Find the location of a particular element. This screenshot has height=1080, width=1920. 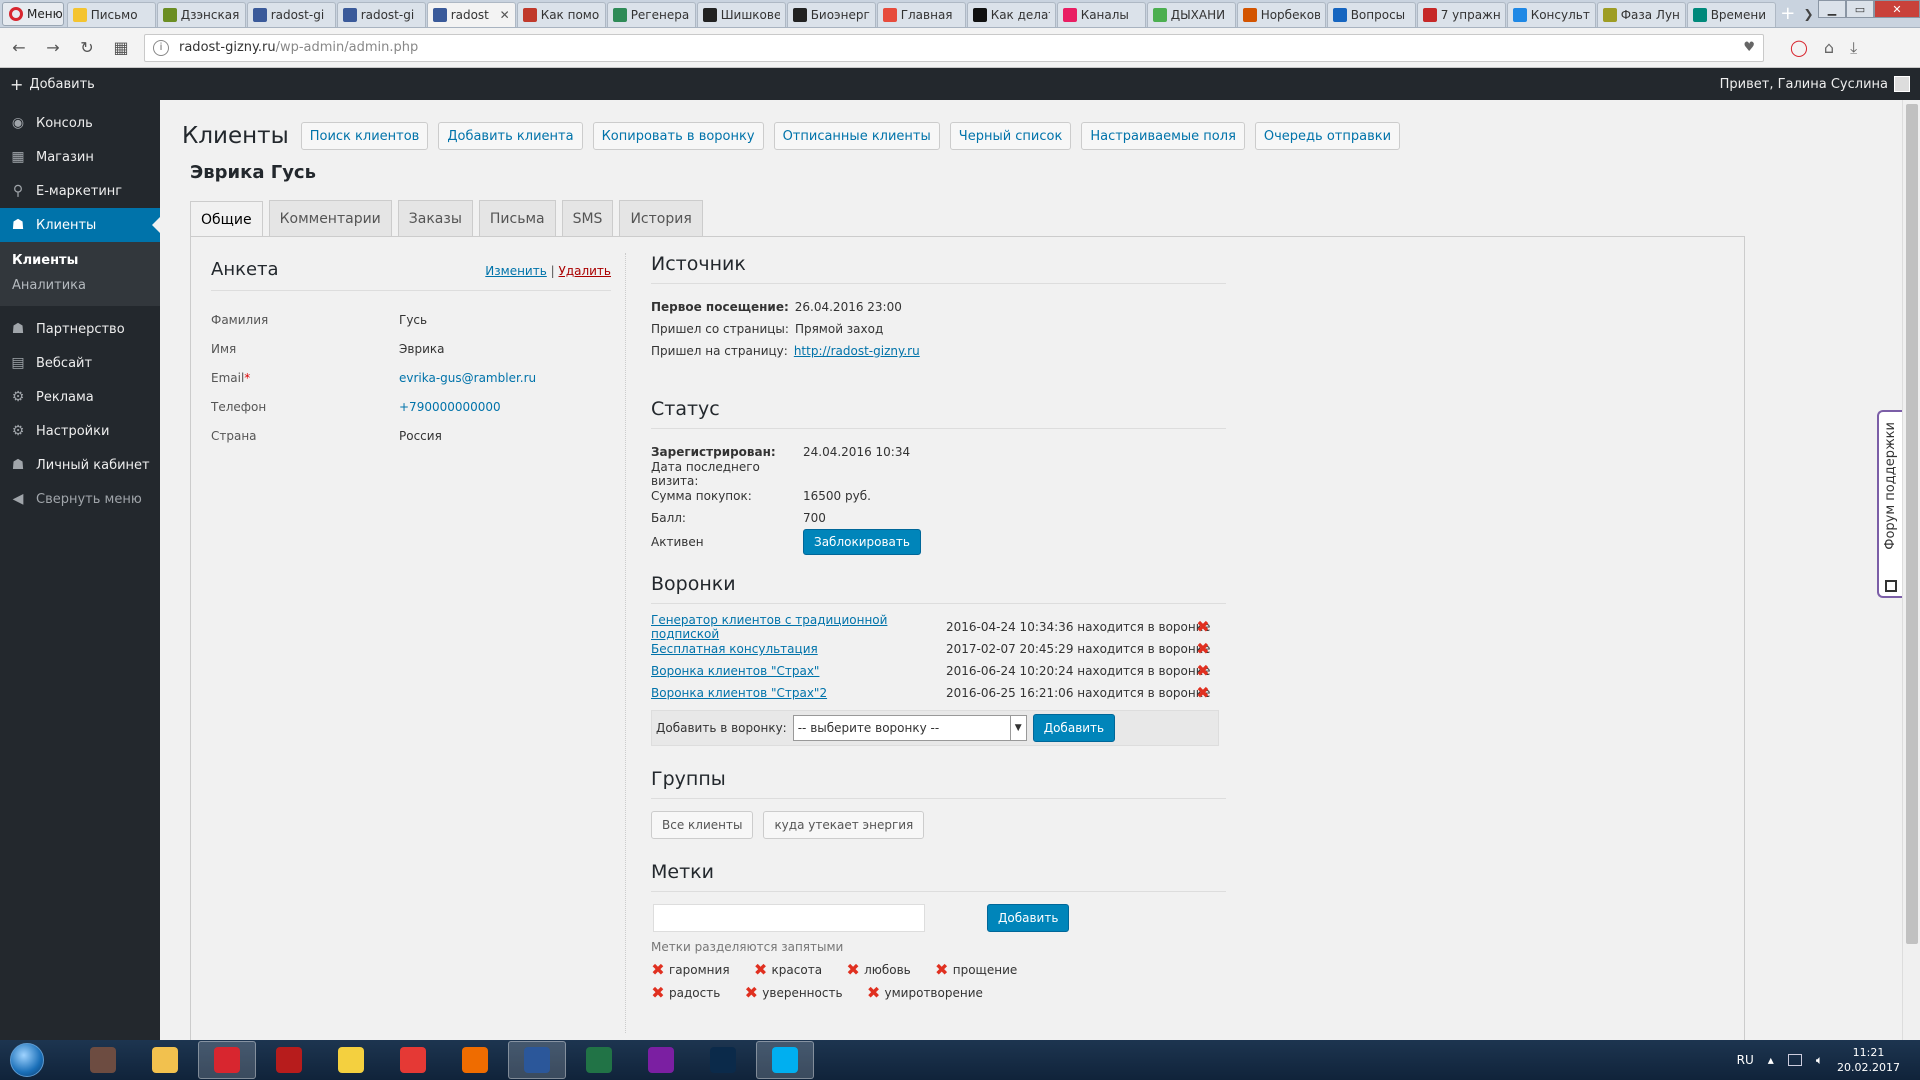

header-button: Добавить клиента is located at coordinates (510, 136).